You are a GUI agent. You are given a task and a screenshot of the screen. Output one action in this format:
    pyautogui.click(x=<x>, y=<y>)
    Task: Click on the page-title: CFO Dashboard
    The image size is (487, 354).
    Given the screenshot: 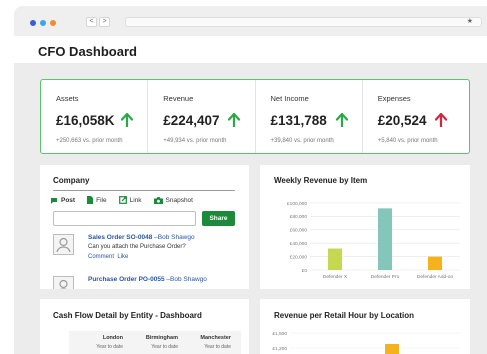 What is the action you would take?
    pyautogui.click(x=87, y=51)
    